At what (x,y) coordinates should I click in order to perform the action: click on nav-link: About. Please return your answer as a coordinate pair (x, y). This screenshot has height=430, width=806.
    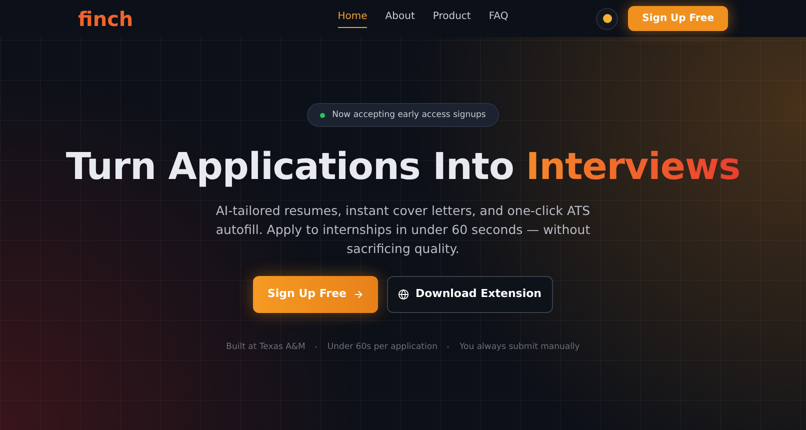
    Looking at the image, I should click on (400, 18).